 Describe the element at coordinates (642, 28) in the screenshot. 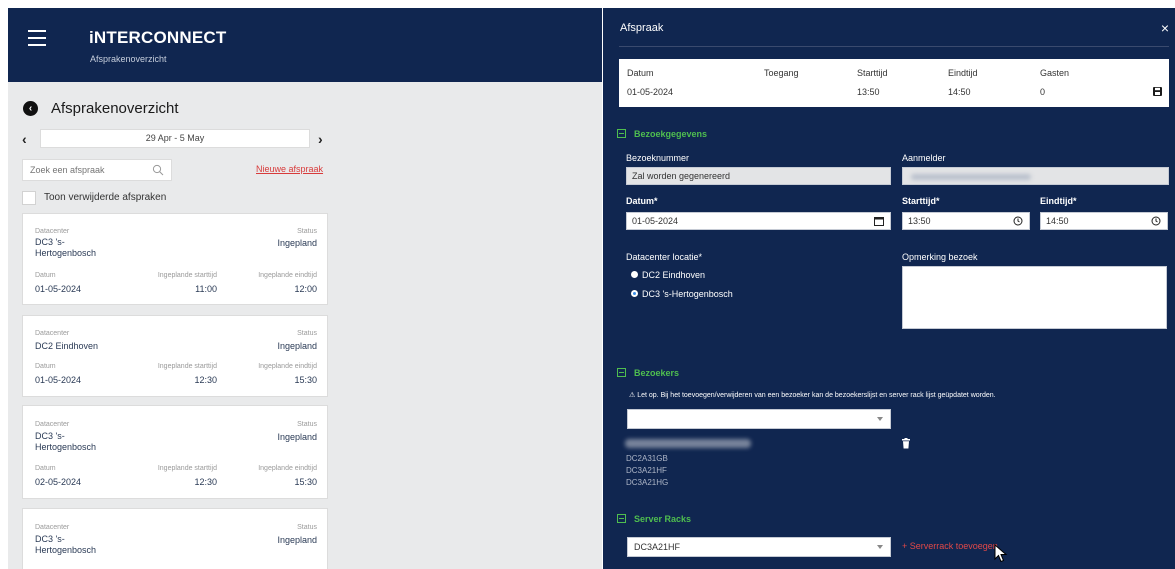

I see `panel-title: Afspraak` at that location.